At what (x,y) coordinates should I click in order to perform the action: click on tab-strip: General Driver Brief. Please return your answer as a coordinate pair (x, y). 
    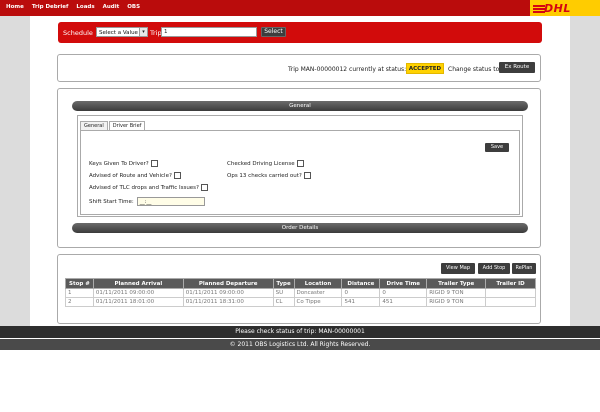
    Looking at the image, I should click on (113, 125).